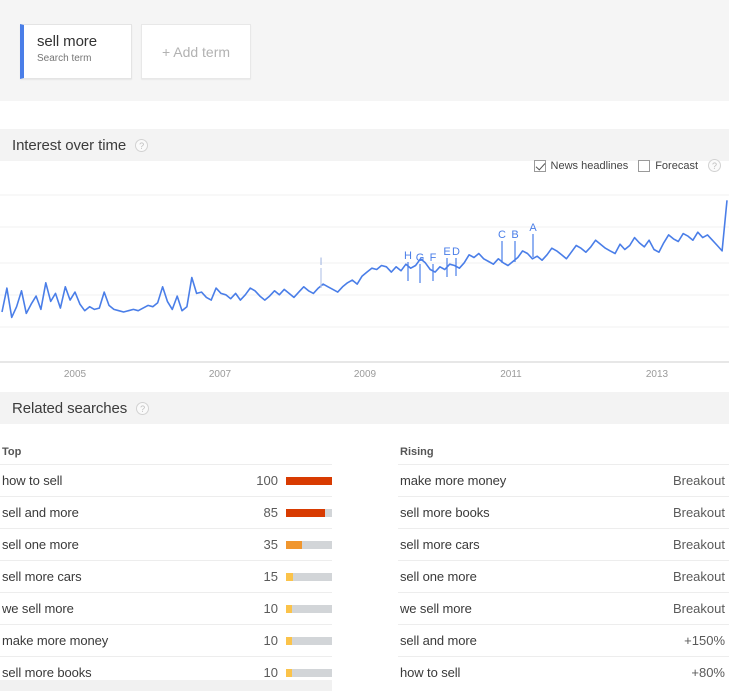 The width and height of the screenshot is (729, 691). Describe the element at coordinates (40, 544) in the screenshot. I see `top-row-query: sell one more` at that location.